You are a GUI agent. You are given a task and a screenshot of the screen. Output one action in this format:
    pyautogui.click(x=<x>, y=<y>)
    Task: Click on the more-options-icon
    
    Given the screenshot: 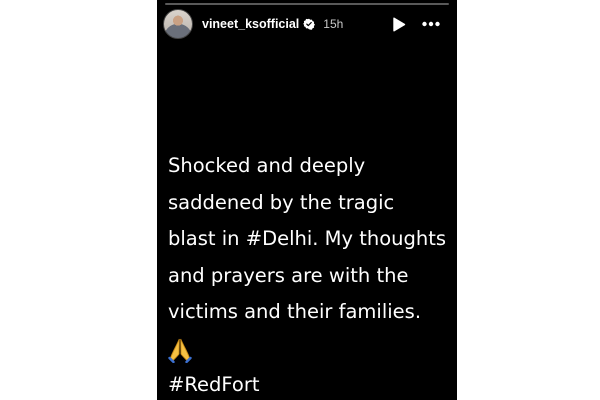 What is the action you would take?
    pyautogui.click(x=431, y=24)
    